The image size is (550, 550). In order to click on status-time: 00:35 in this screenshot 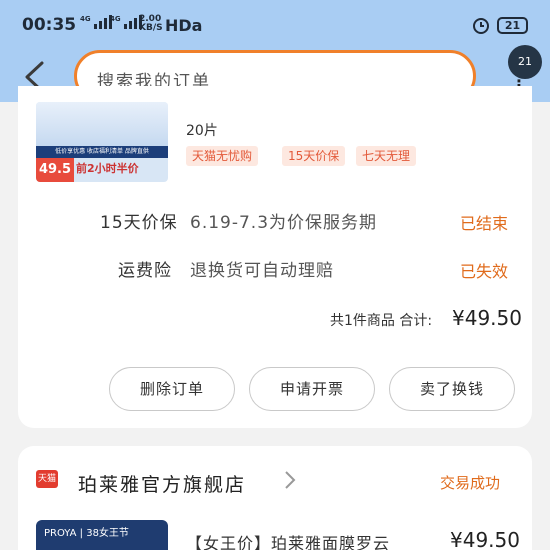, I will do `click(49, 25)`.